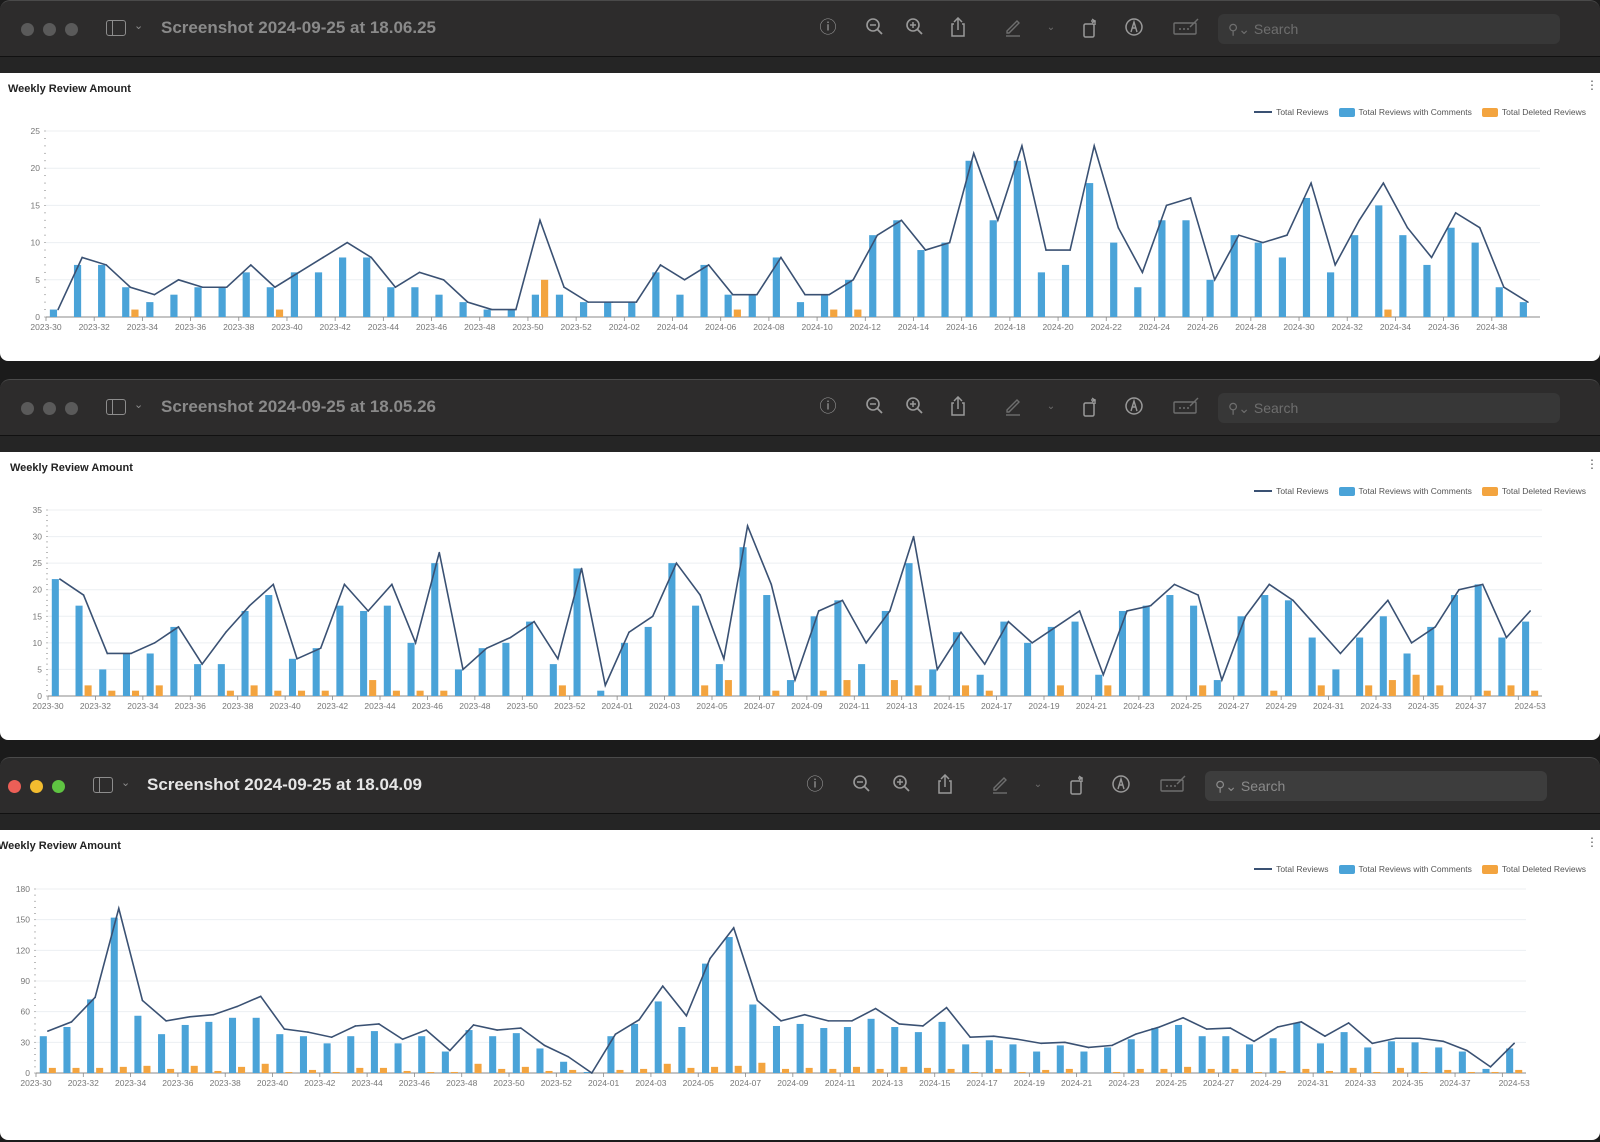 Image resolution: width=1600 pixels, height=1142 pixels. I want to click on window-controls, so click(49, 408).